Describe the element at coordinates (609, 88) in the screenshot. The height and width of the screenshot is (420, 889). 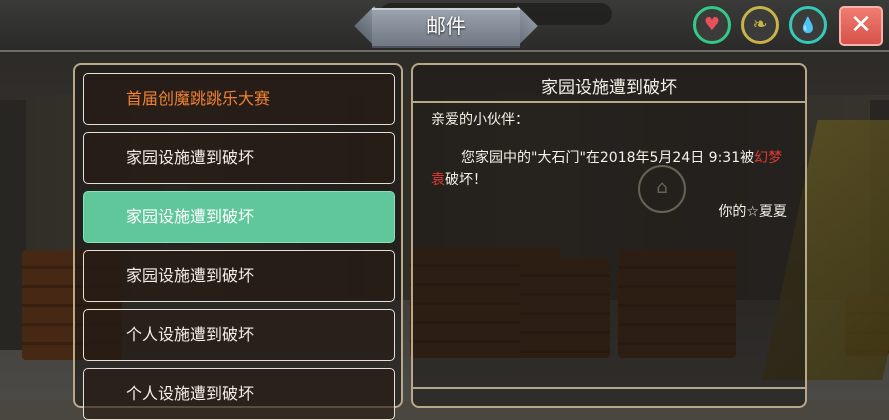
I see `mail-title: 家园设施遭到破坏` at that location.